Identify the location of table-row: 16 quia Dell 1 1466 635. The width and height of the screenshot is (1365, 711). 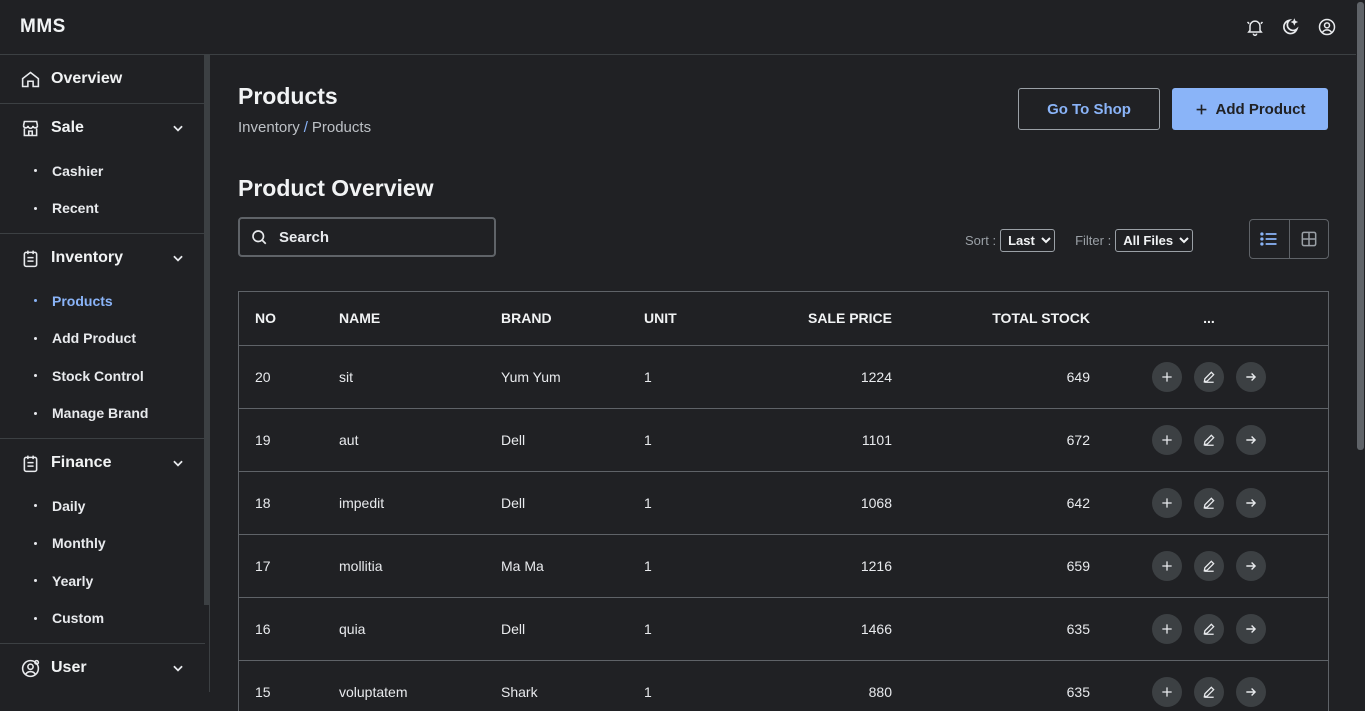
(783, 629).